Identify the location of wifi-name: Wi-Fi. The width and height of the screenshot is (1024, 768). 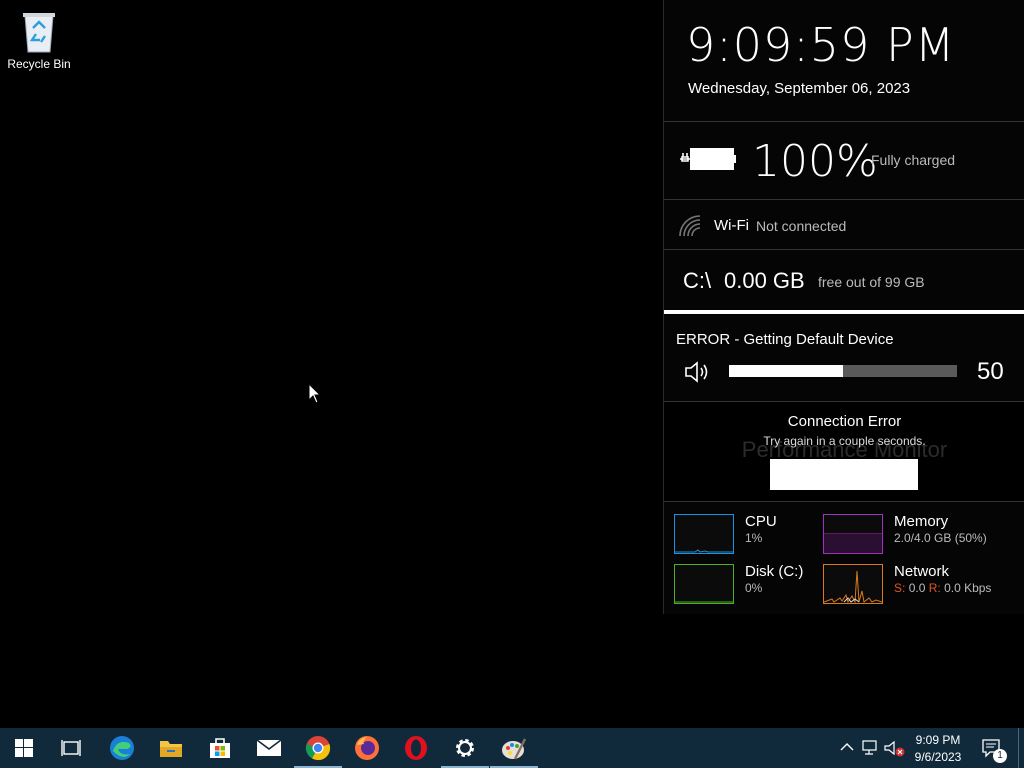
(731, 225).